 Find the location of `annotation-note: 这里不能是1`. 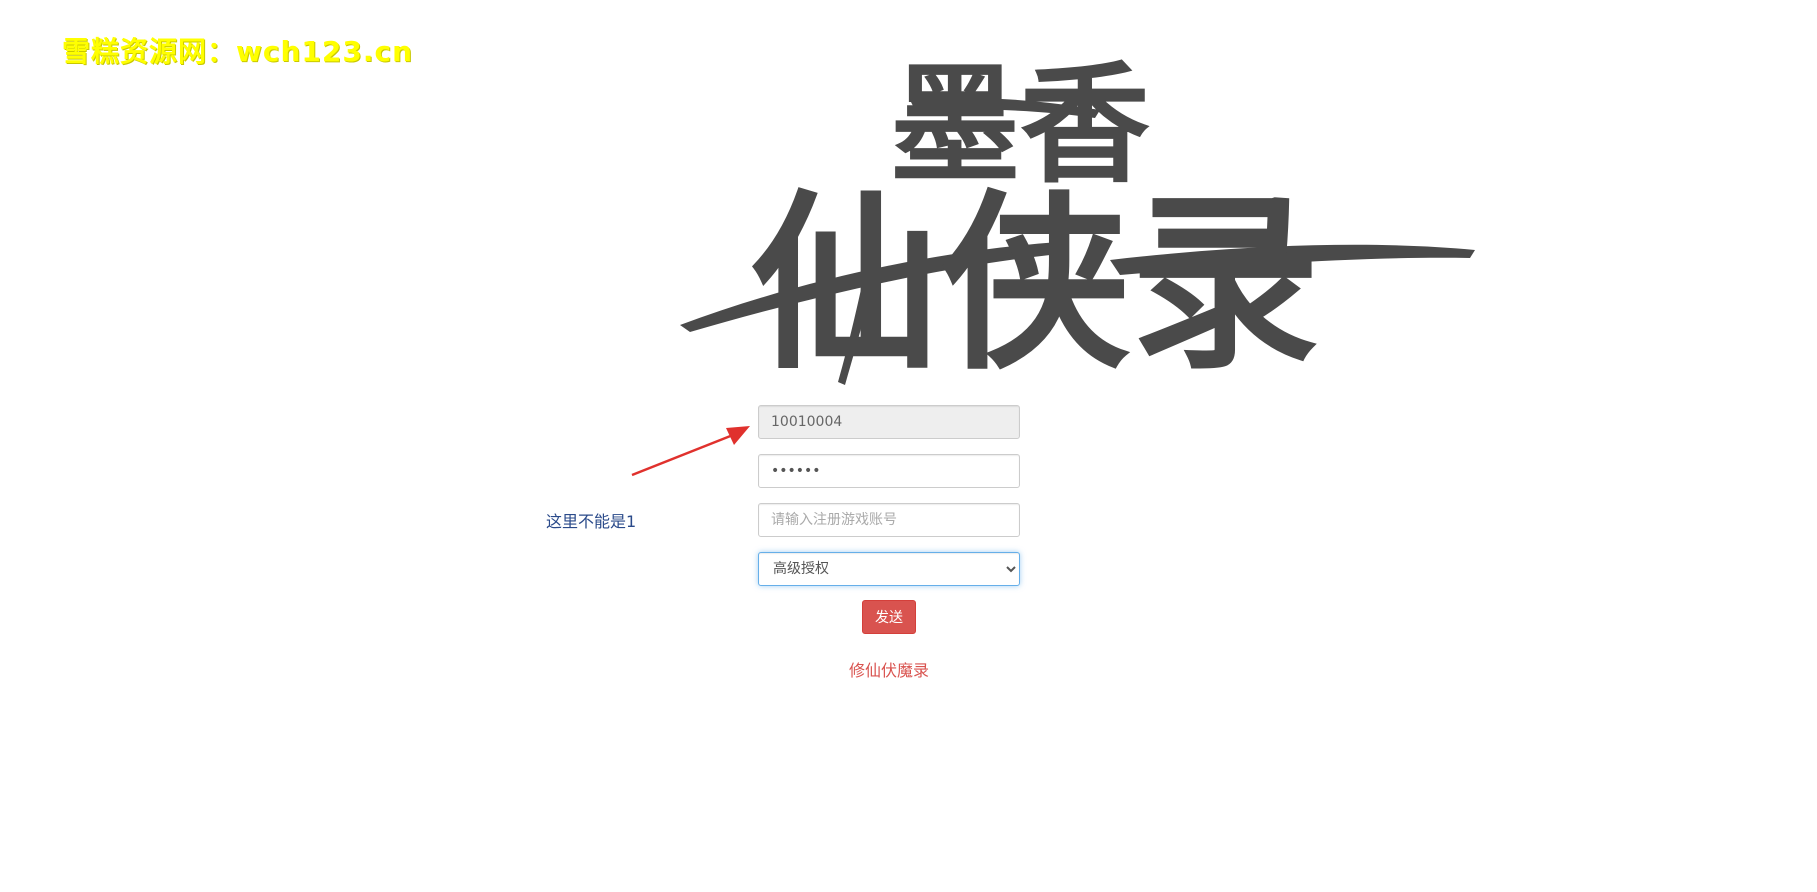

annotation-note: 这里不能是1 is located at coordinates (591, 521).